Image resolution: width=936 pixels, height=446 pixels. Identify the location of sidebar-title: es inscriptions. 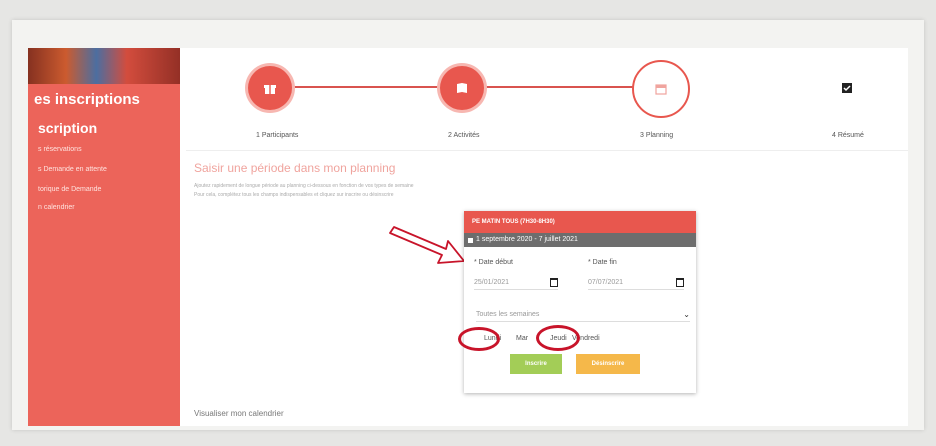
(87, 99).